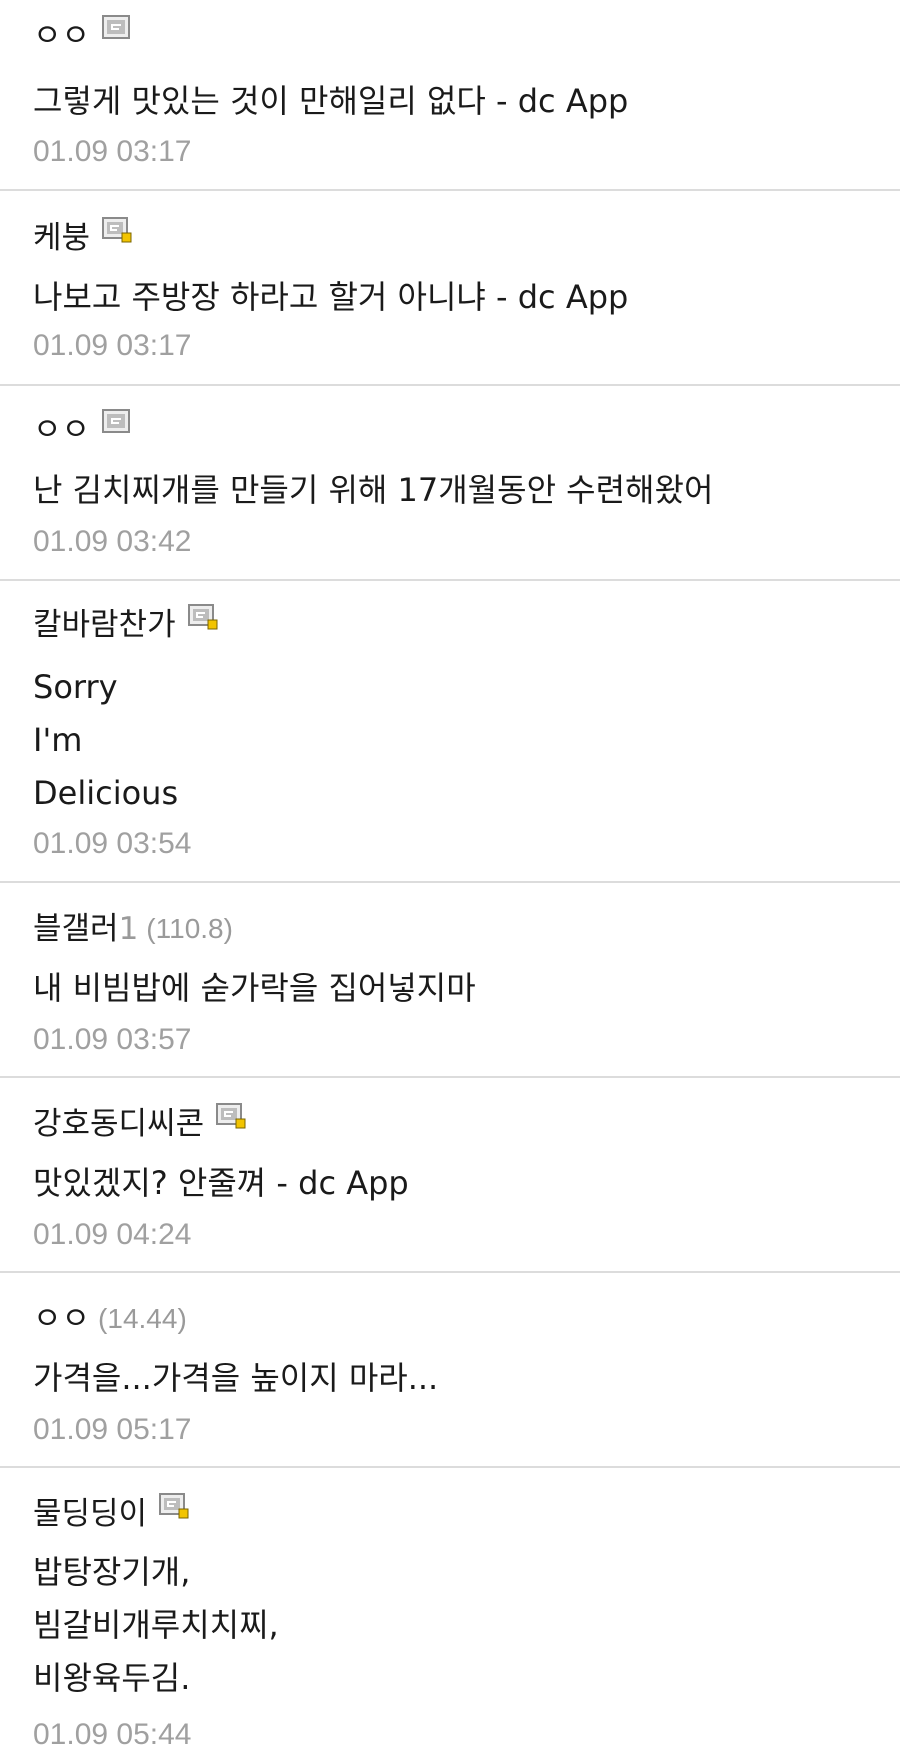 The height and width of the screenshot is (1748, 900). I want to click on comment-item: 강호동디씨콘 맛있겠지? 안줄껴 - dc App 01.09 04:24, so click(450, 1175).